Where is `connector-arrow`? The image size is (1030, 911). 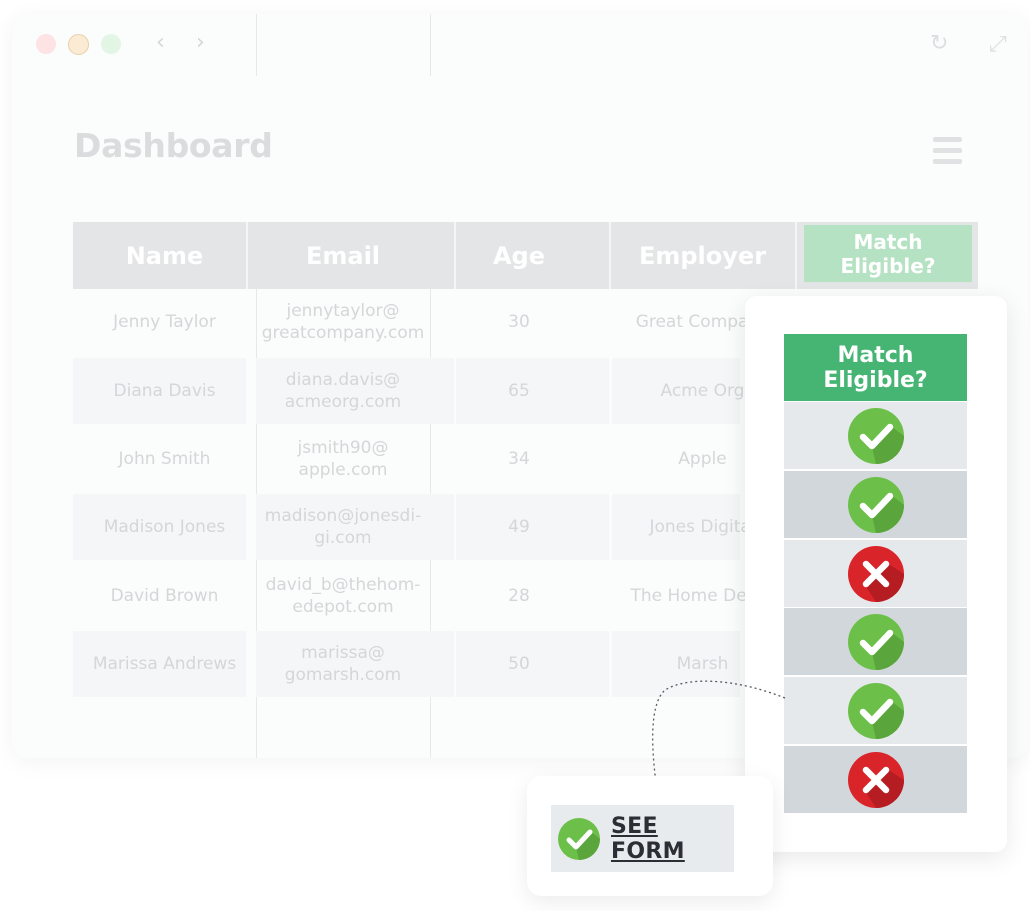
connector-arrow is located at coordinates (718, 738).